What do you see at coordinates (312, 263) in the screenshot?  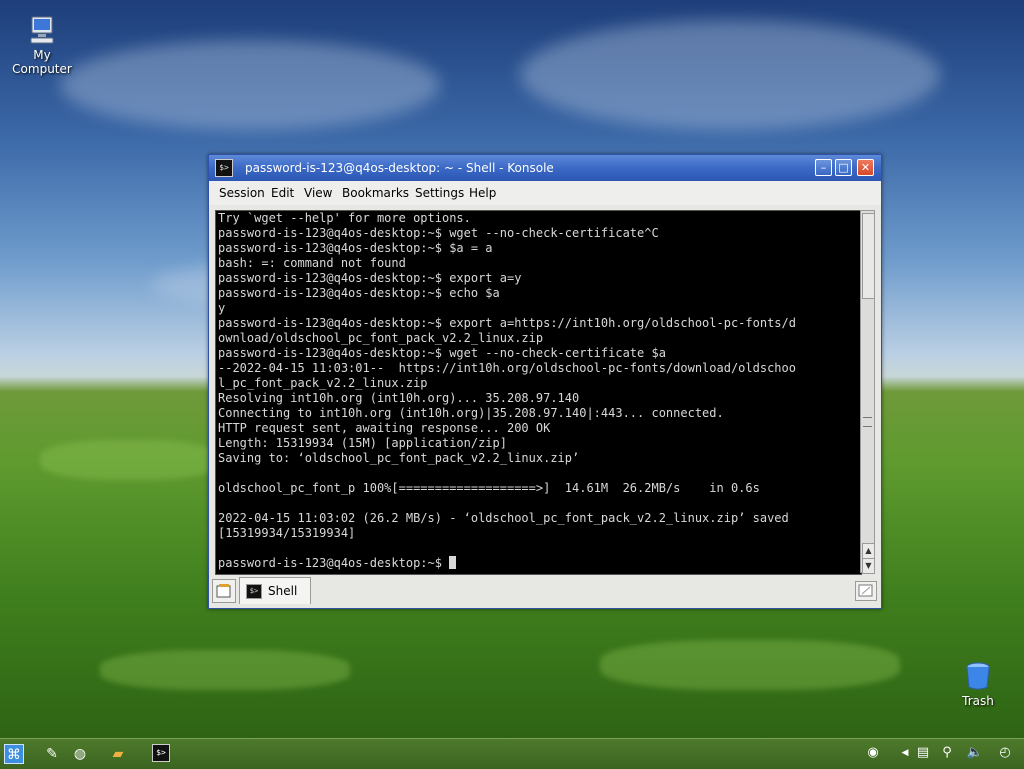 I see `terminal-line: bash: =: command not found` at bounding box center [312, 263].